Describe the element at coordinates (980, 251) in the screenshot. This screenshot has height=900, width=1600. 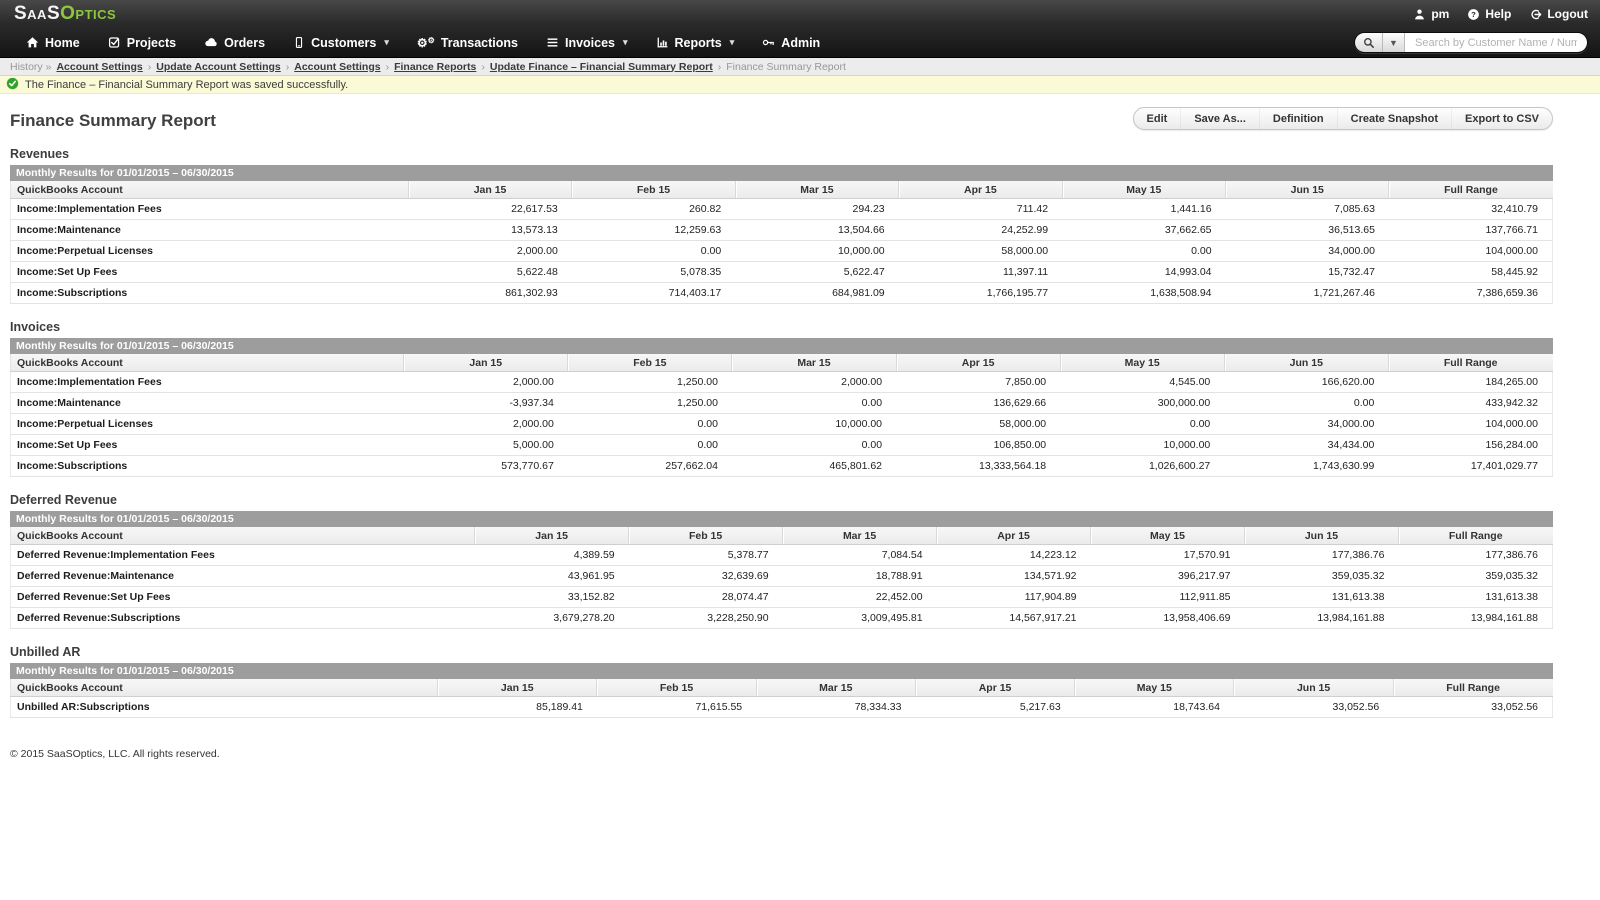
I see `value-cell: 58,000.00` at that location.